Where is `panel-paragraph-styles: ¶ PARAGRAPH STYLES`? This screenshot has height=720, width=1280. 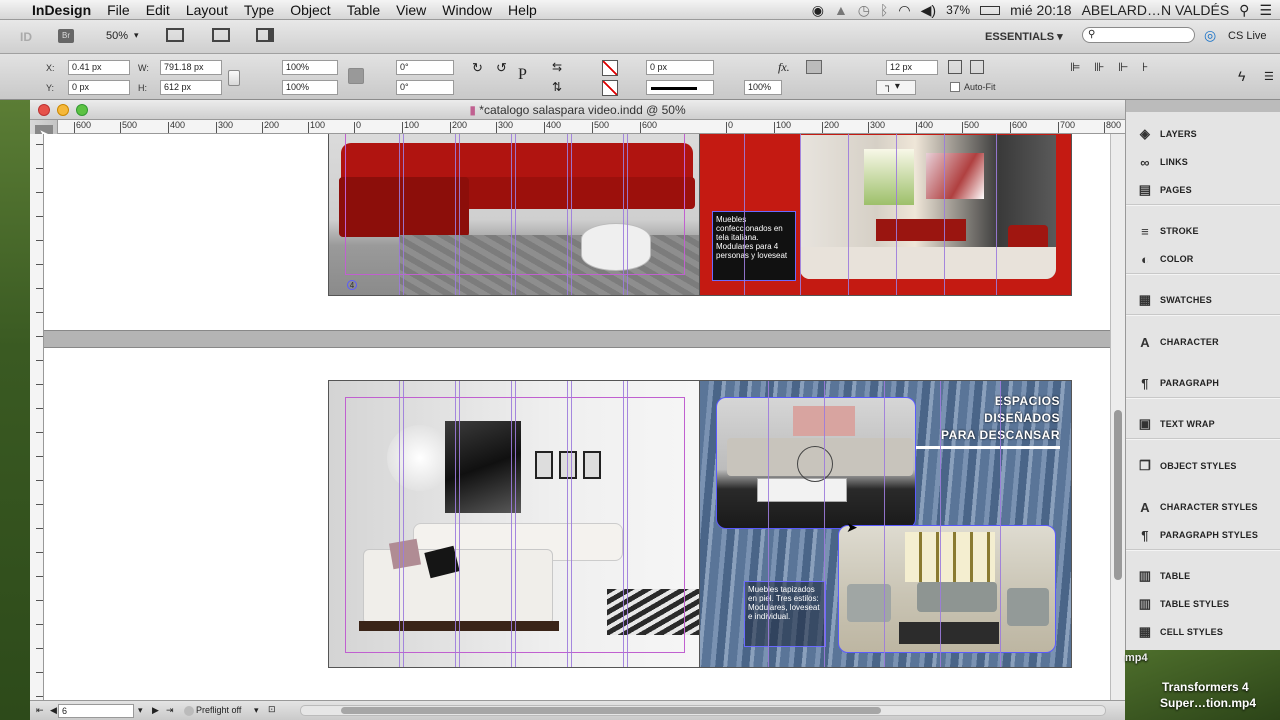 panel-paragraph-styles: ¶ PARAGRAPH STYLES is located at coordinates (1203, 535).